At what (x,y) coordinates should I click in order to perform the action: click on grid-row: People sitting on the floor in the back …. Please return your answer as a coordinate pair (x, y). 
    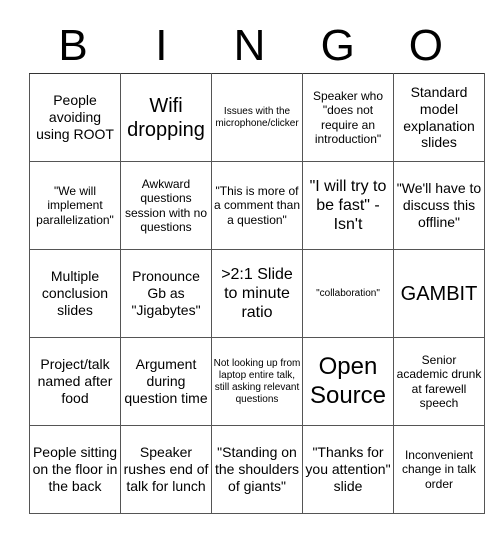
    Looking at the image, I should click on (257, 469).